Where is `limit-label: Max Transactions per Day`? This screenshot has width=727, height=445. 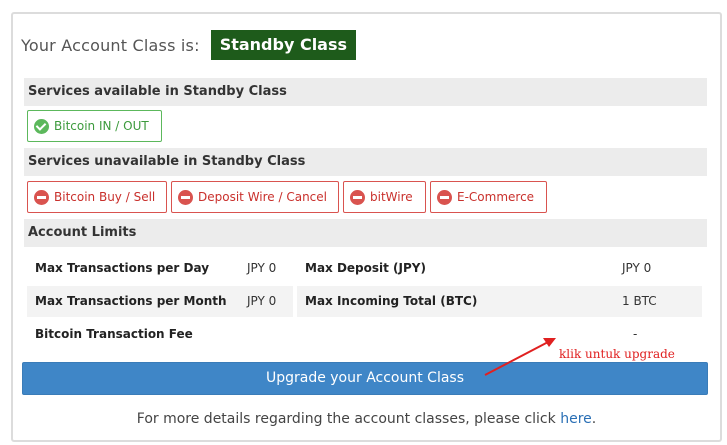
limit-label: Max Transactions per Day is located at coordinates (122, 268).